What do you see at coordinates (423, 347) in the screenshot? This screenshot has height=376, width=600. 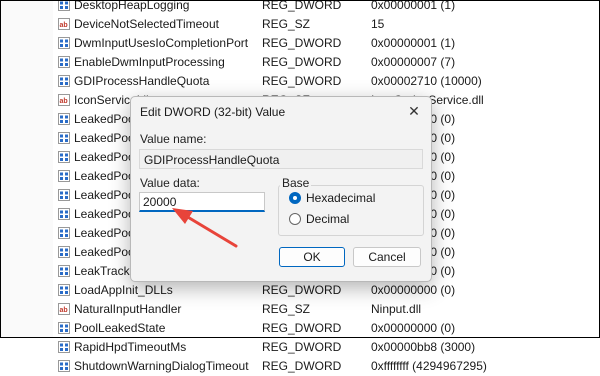 I see `registry-value-data: 0x00000bb8 (3000)` at bounding box center [423, 347].